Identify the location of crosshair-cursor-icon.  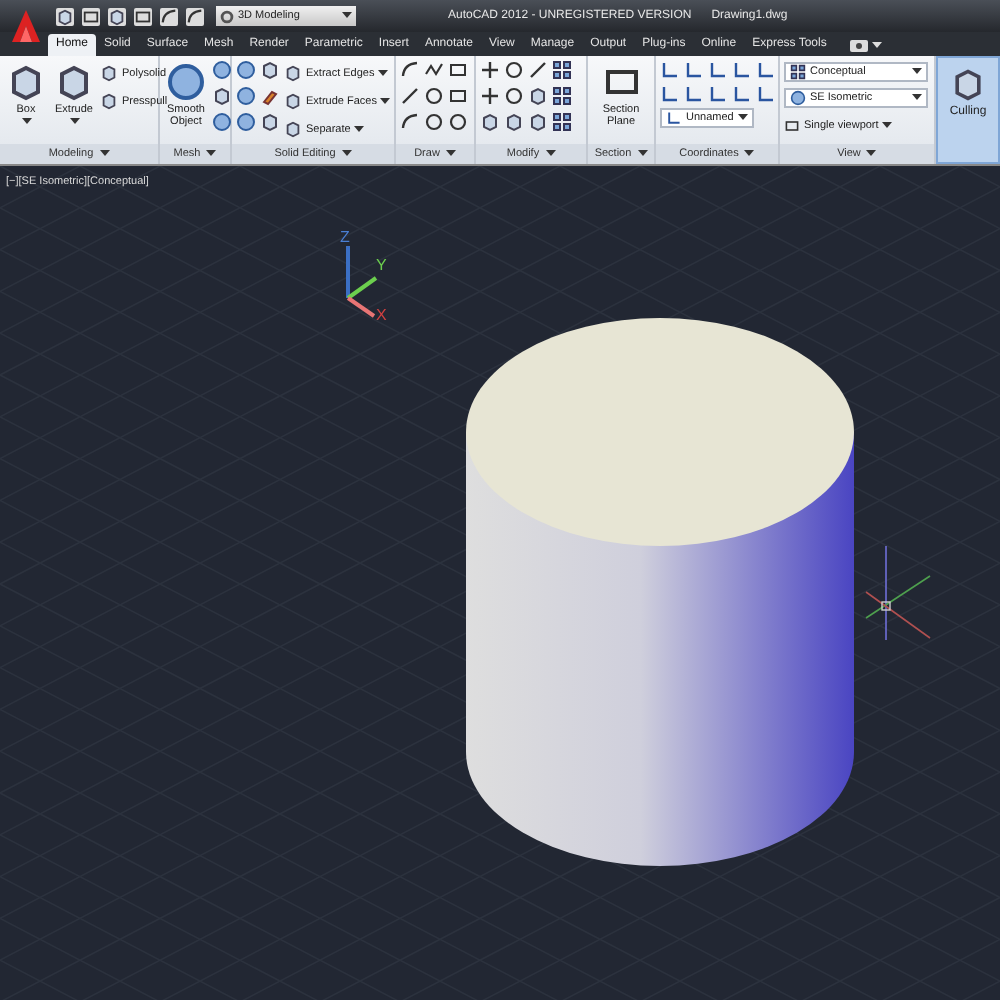
(898, 593).